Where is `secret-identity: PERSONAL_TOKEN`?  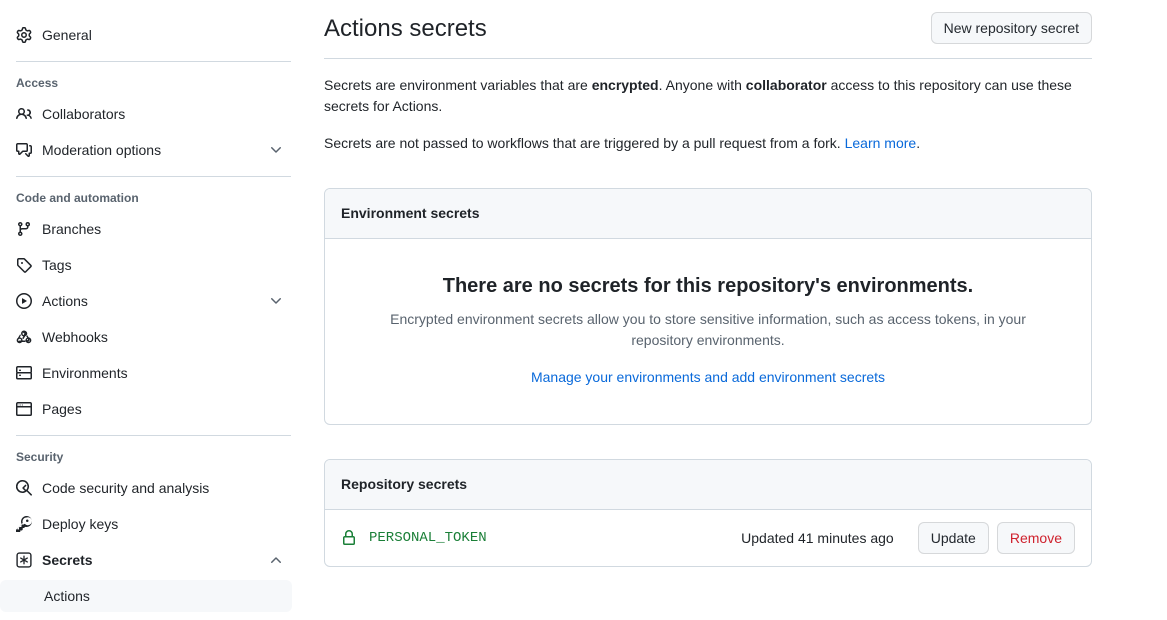 secret-identity: PERSONAL_TOKEN is located at coordinates (535, 538).